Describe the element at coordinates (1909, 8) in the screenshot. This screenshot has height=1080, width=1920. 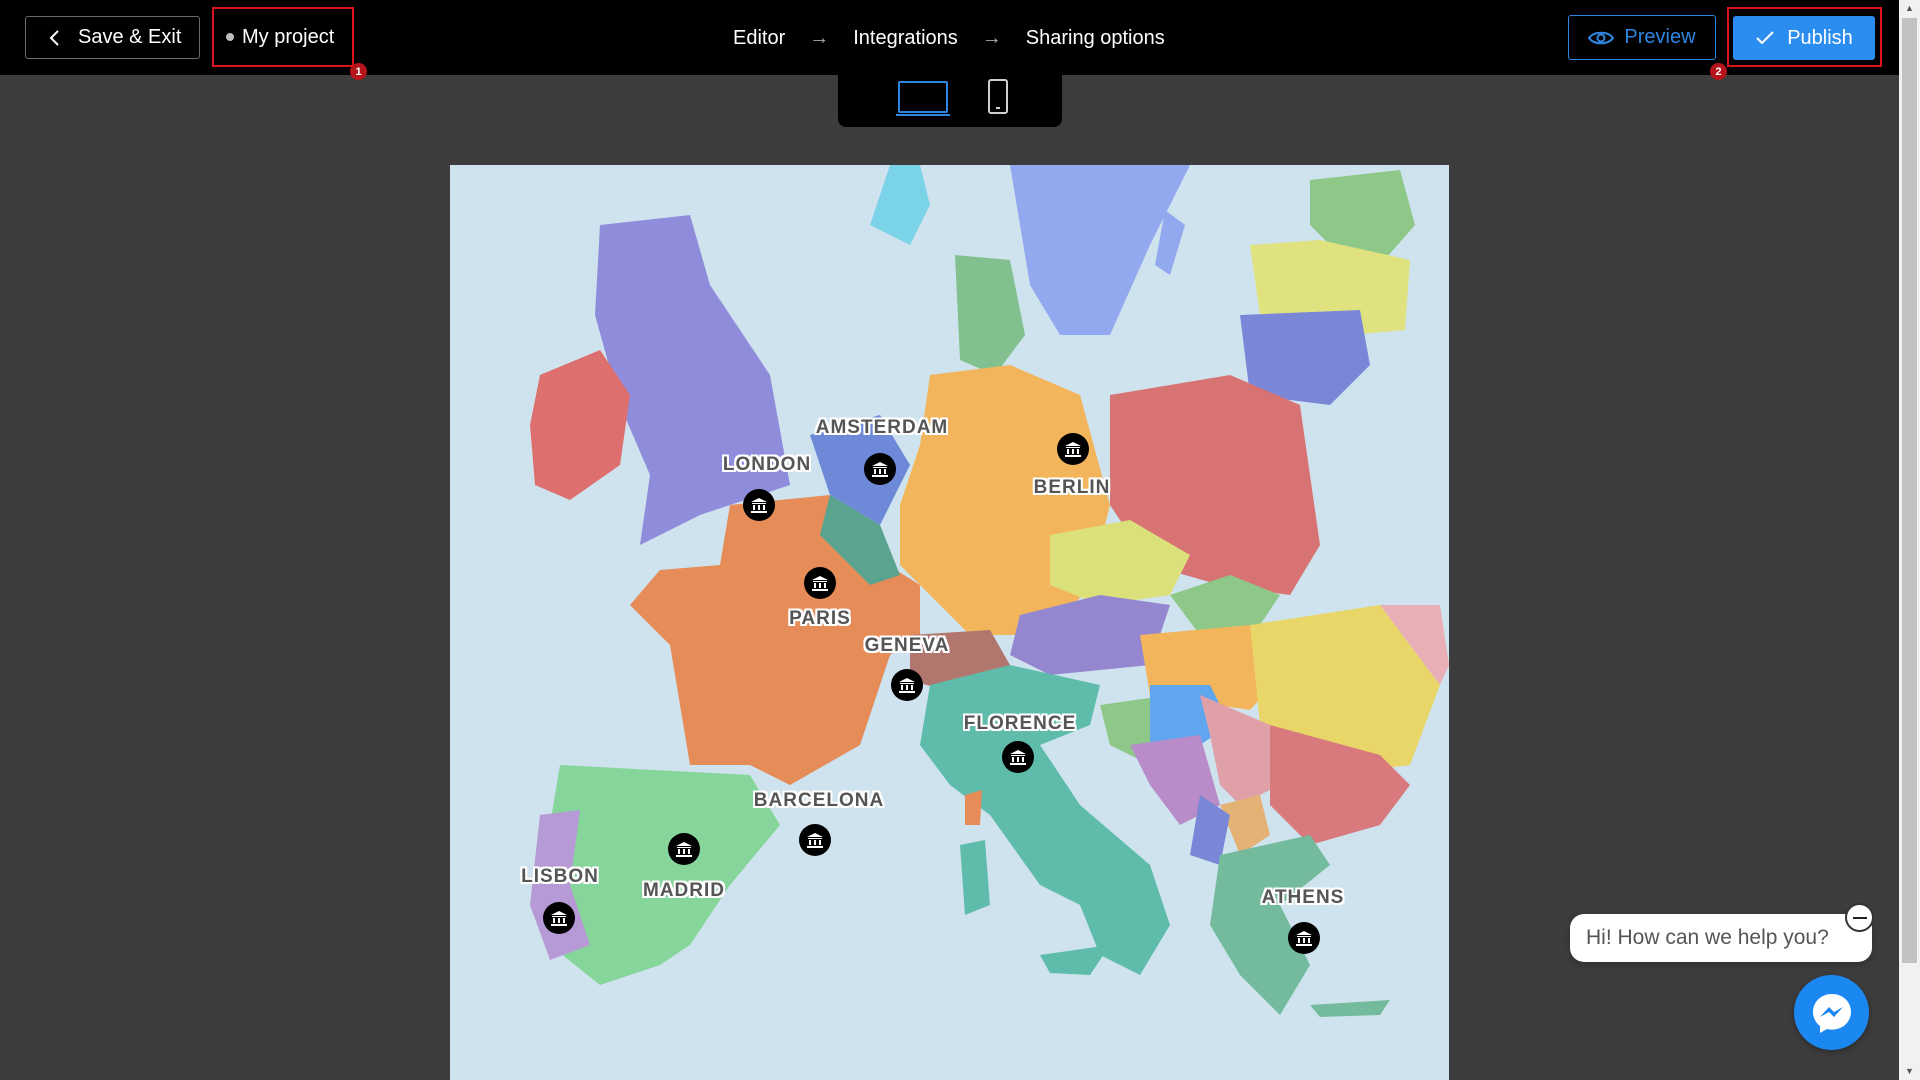
I see `scroll-up-arrow-icon: ▲` at that location.